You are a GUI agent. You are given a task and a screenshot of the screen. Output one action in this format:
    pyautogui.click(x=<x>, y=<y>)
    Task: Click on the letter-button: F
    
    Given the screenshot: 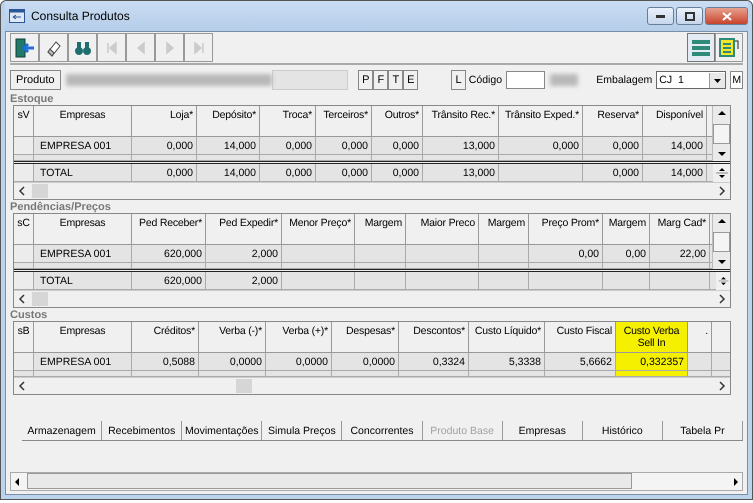 What is the action you would take?
    pyautogui.click(x=380, y=80)
    